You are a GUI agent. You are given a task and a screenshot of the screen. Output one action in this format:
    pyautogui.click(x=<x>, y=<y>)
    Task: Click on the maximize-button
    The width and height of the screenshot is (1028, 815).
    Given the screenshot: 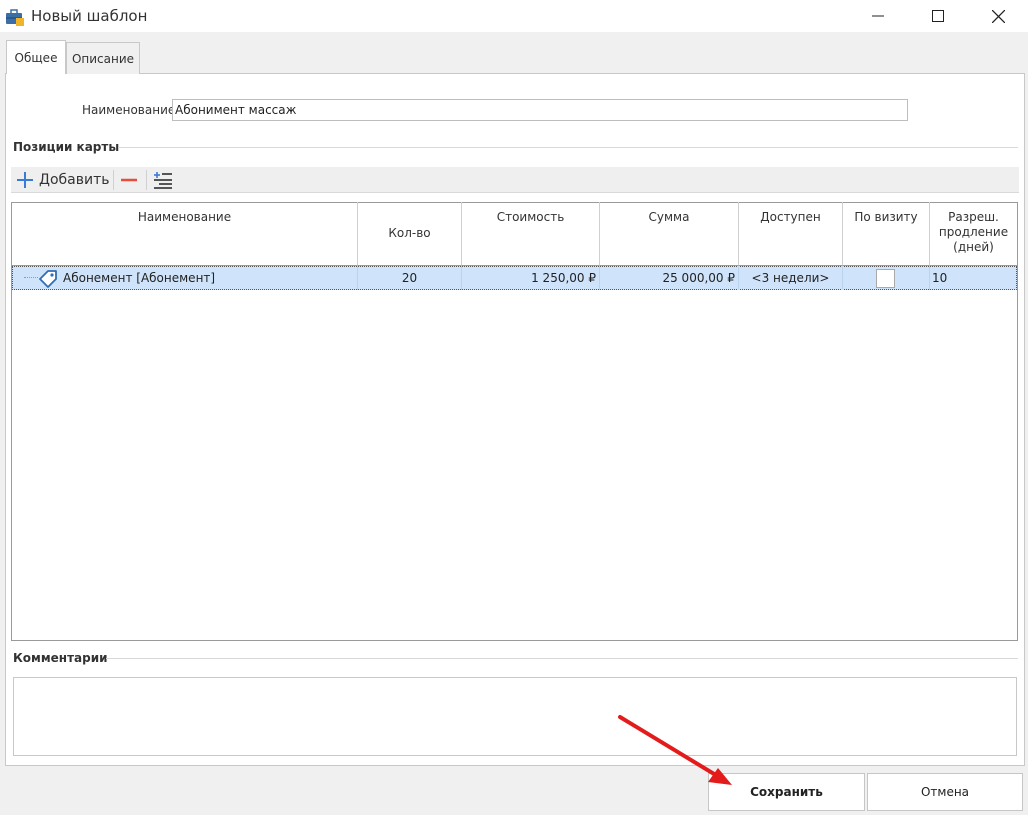 What is the action you would take?
    pyautogui.click(x=938, y=16)
    